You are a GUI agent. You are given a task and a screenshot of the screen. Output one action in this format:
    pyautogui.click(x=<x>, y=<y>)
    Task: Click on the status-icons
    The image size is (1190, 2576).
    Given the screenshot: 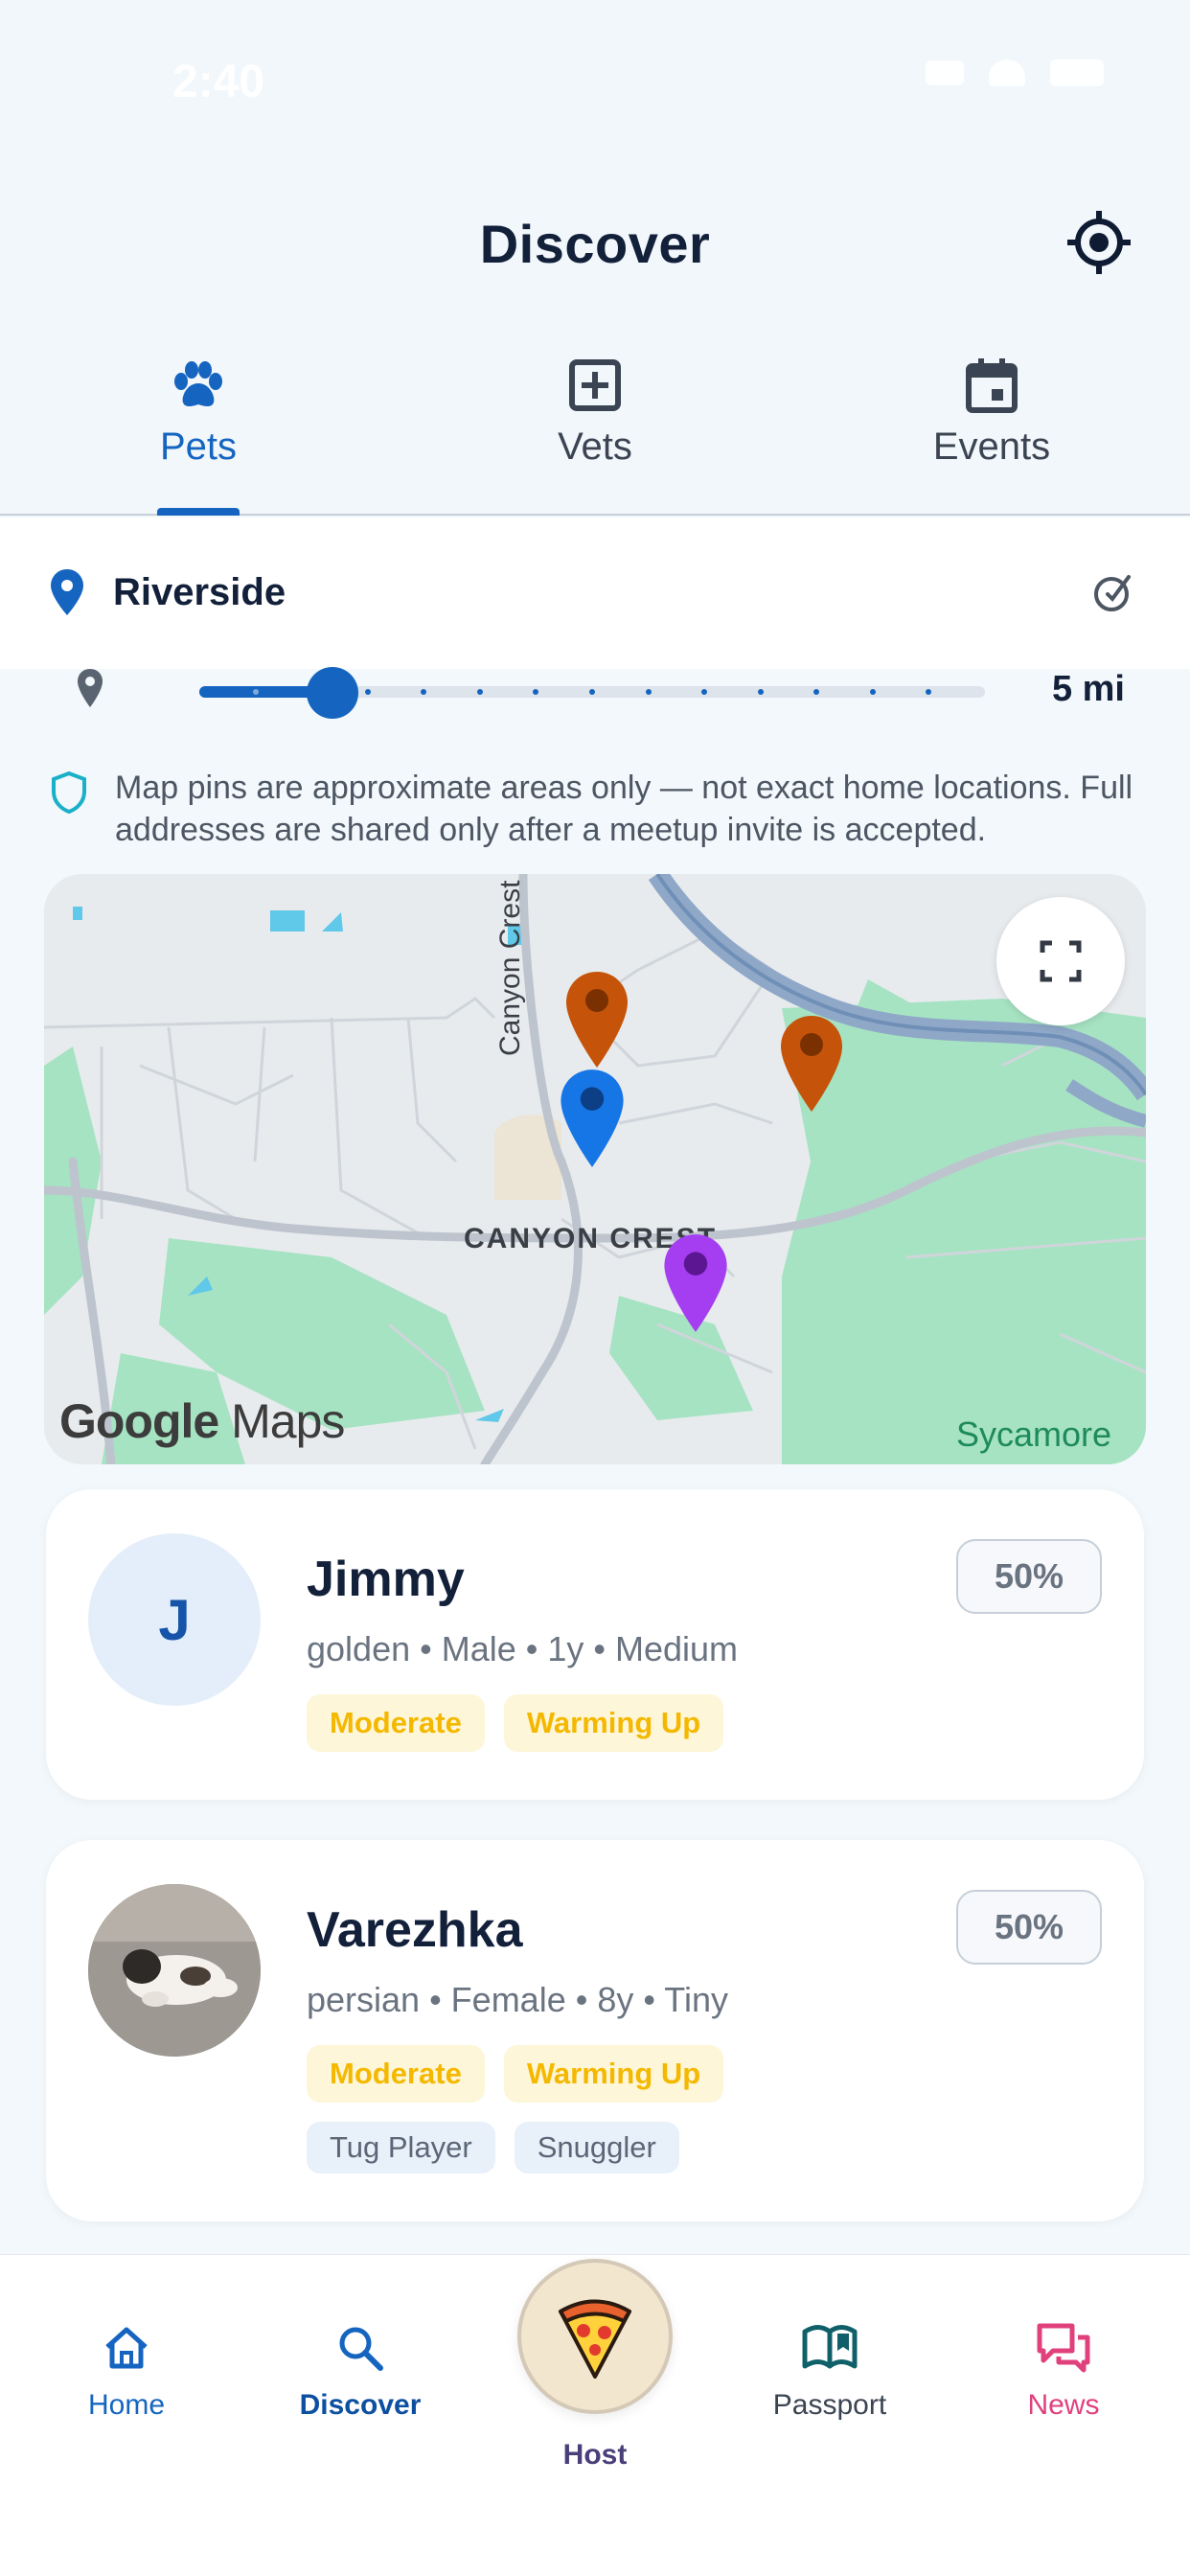 What is the action you would take?
    pyautogui.click(x=1015, y=72)
    